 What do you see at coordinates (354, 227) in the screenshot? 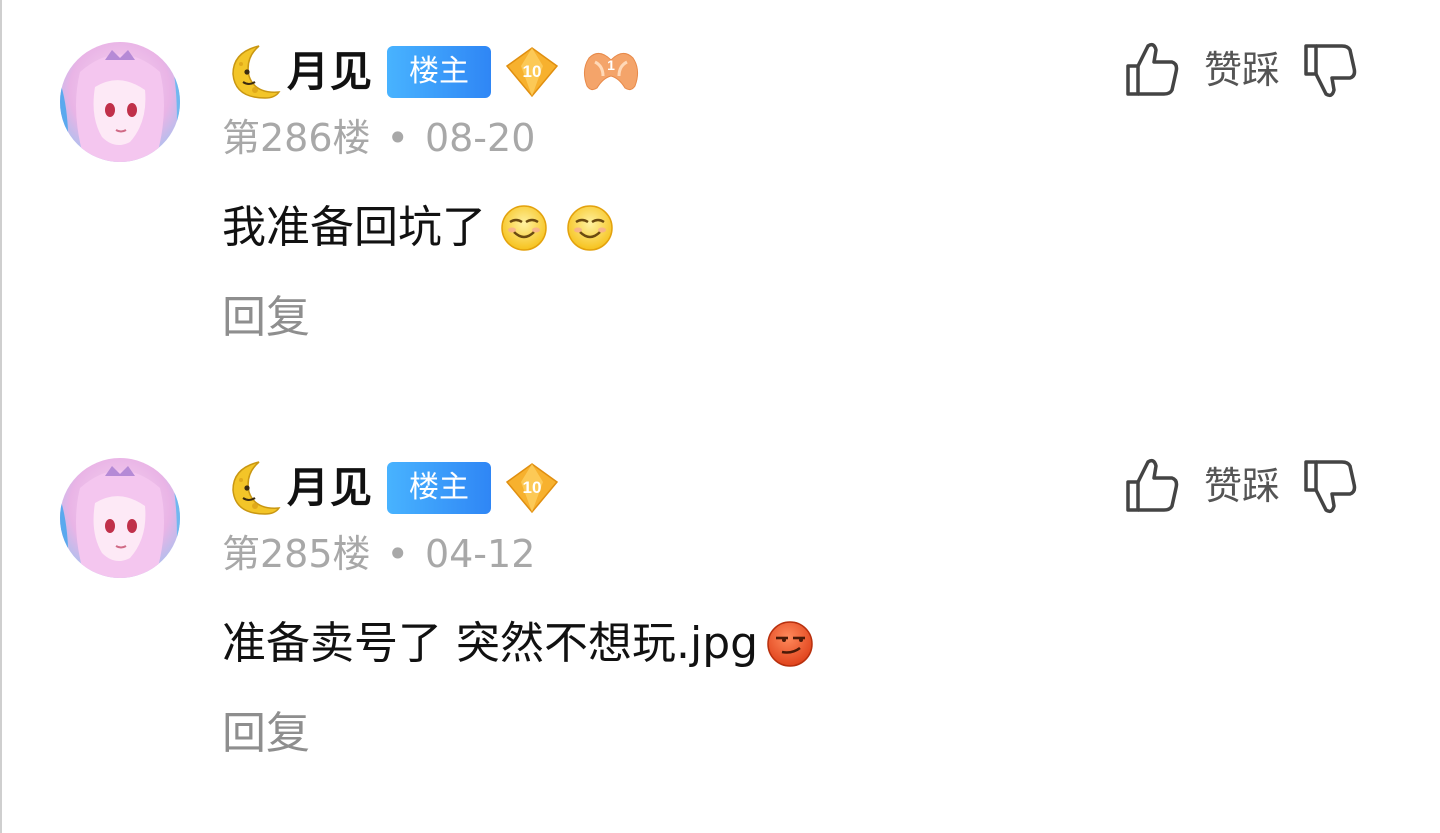
I see `comment-text: 我准备回坑了` at bounding box center [354, 227].